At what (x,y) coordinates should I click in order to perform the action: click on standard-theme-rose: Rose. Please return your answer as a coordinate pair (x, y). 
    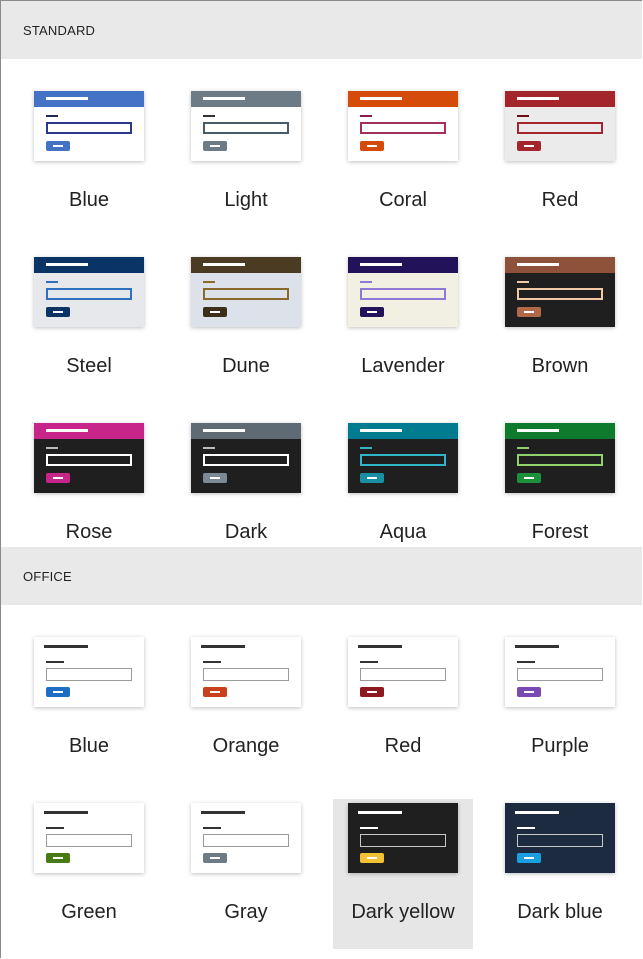
    Looking at the image, I should click on (89, 494).